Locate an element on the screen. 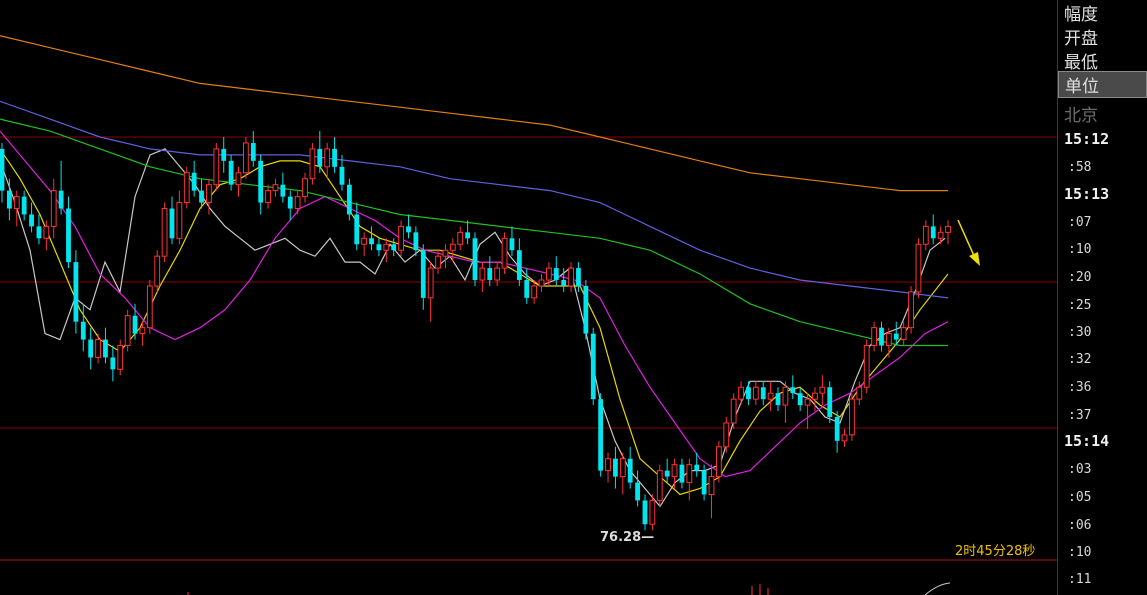 Image resolution: width=1147 pixels, height=595 pixels. menu-item-unit-selected: 单位 is located at coordinates (1102, 84).